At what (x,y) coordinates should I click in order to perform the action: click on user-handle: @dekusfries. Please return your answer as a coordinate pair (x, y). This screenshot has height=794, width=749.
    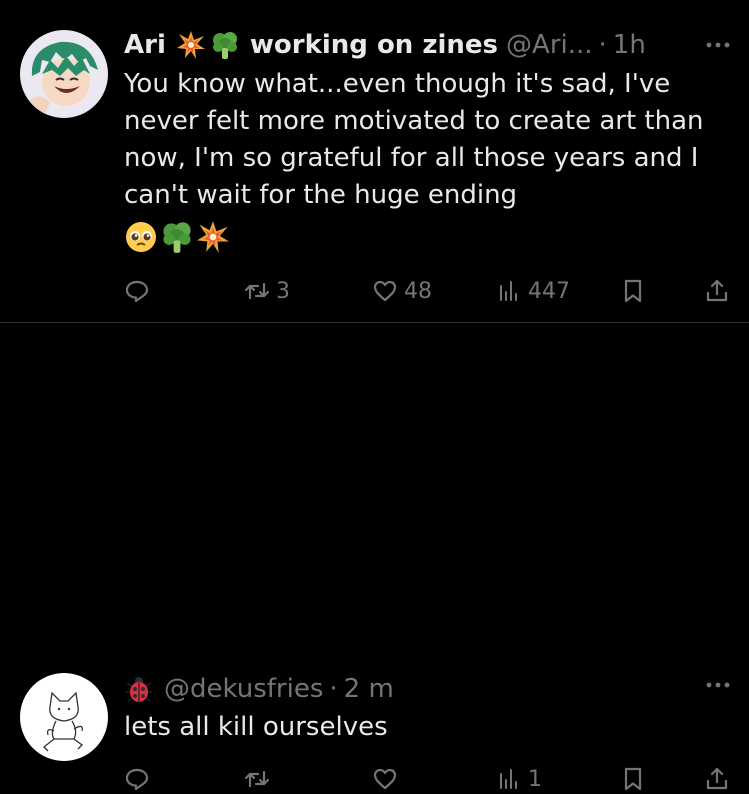
    Looking at the image, I should click on (243, 689).